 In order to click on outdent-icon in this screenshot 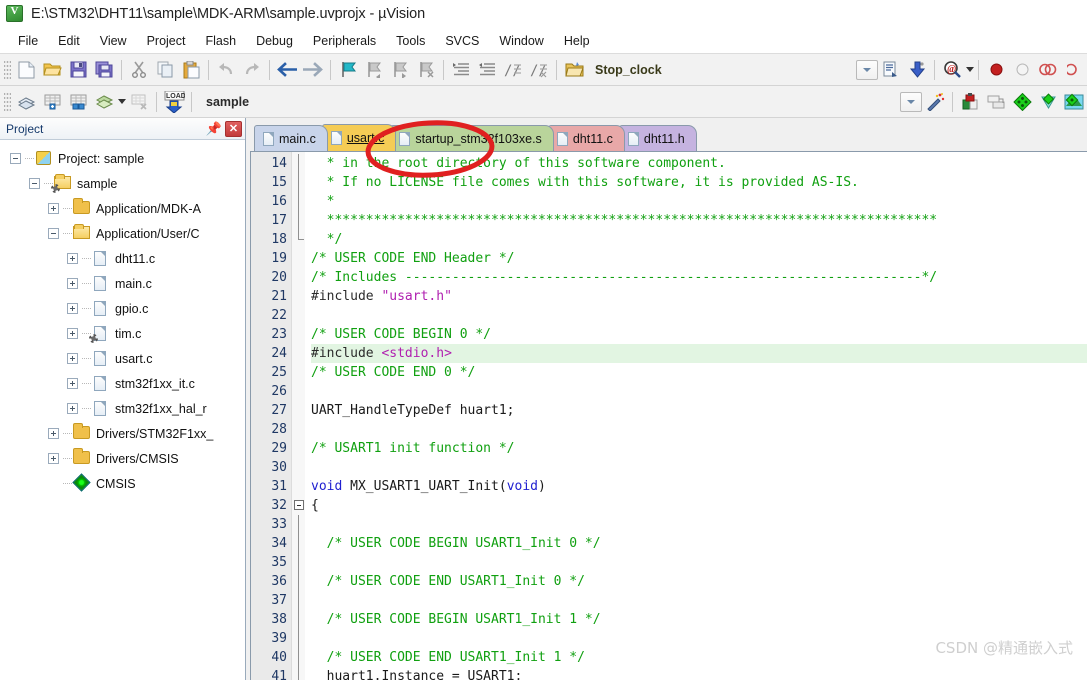, I will do `click(487, 70)`.